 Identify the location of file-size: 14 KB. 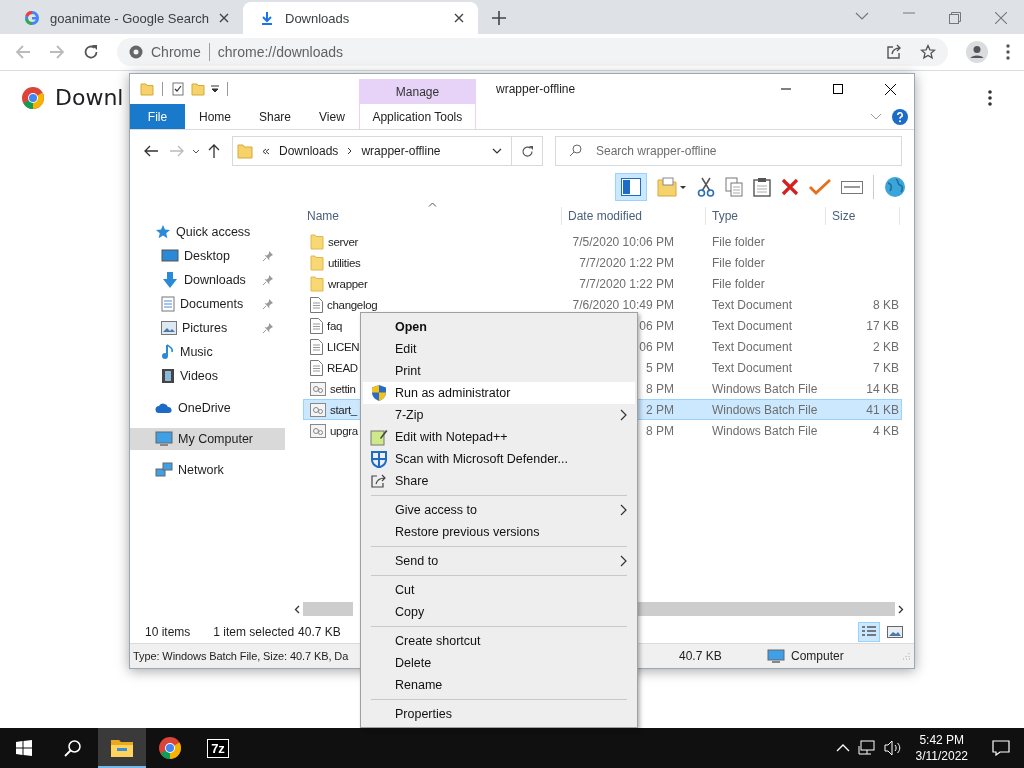
(882, 388).